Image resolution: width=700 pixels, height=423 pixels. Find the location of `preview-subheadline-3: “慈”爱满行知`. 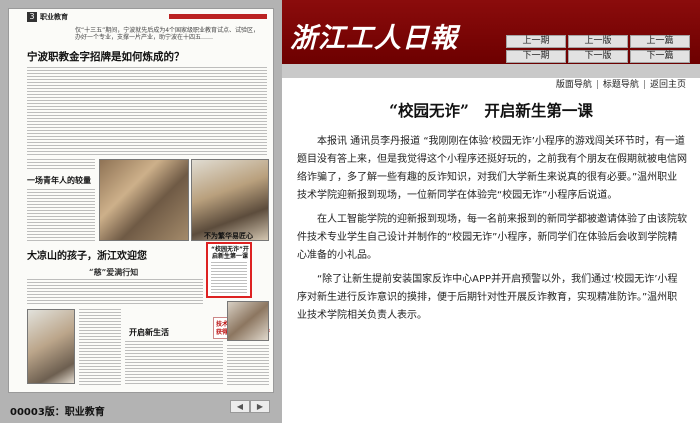

preview-subheadline-3: “慈”爱满行知 is located at coordinates (113, 272).